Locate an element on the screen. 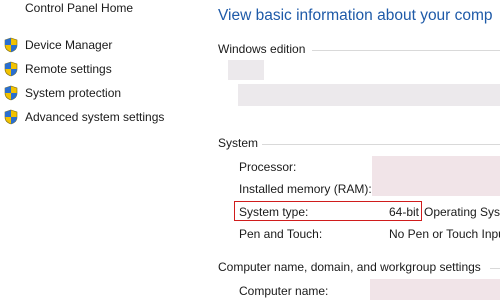  sidebar-item-label: Remote settings is located at coordinates (68, 69).